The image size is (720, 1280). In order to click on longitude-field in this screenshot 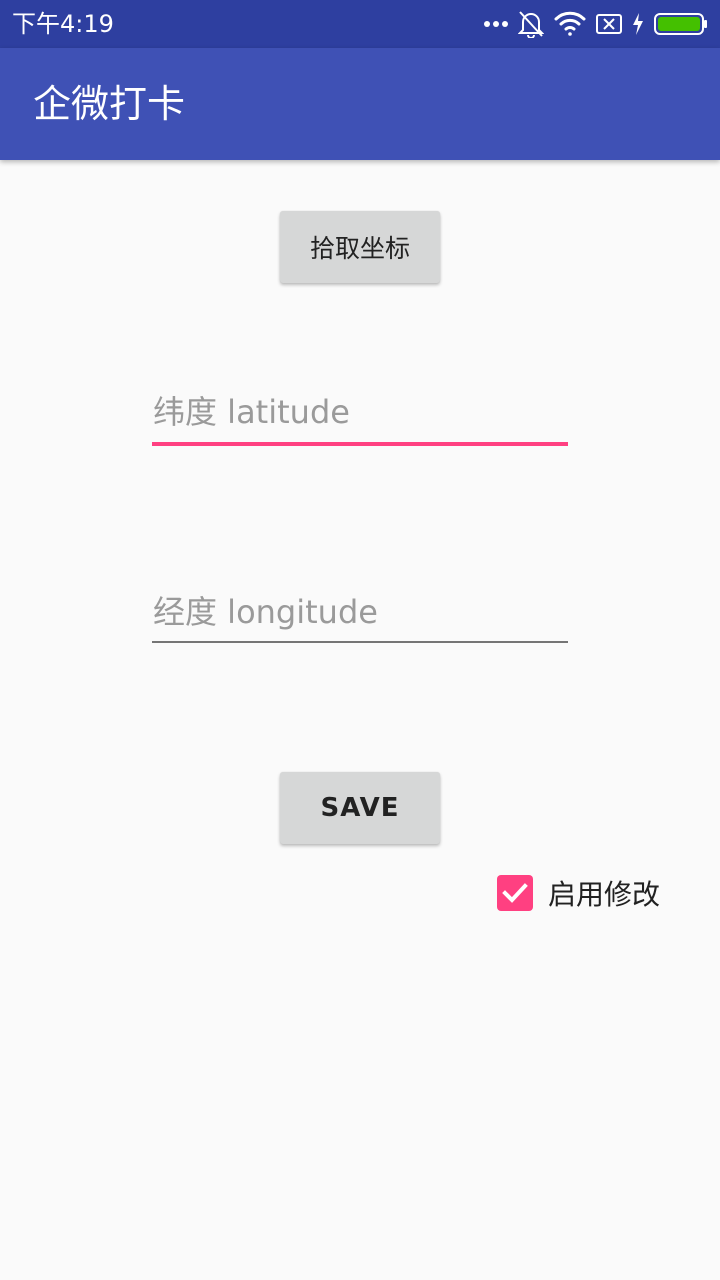, I will do `click(360, 614)`.